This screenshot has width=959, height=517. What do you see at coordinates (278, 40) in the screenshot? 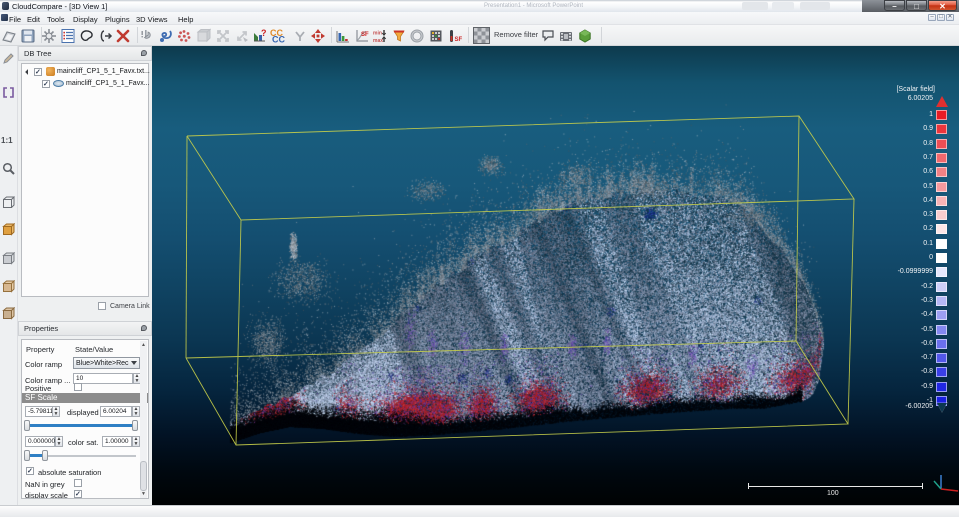
I see `svg-text: CC` at bounding box center [278, 40].